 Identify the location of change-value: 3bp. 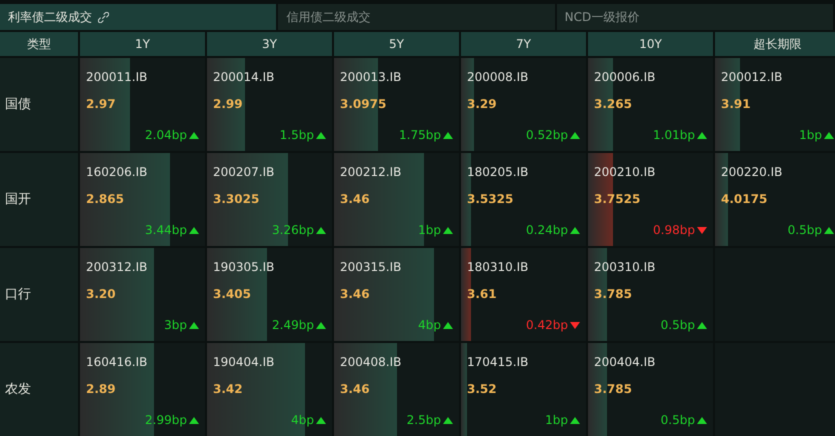
(175, 325).